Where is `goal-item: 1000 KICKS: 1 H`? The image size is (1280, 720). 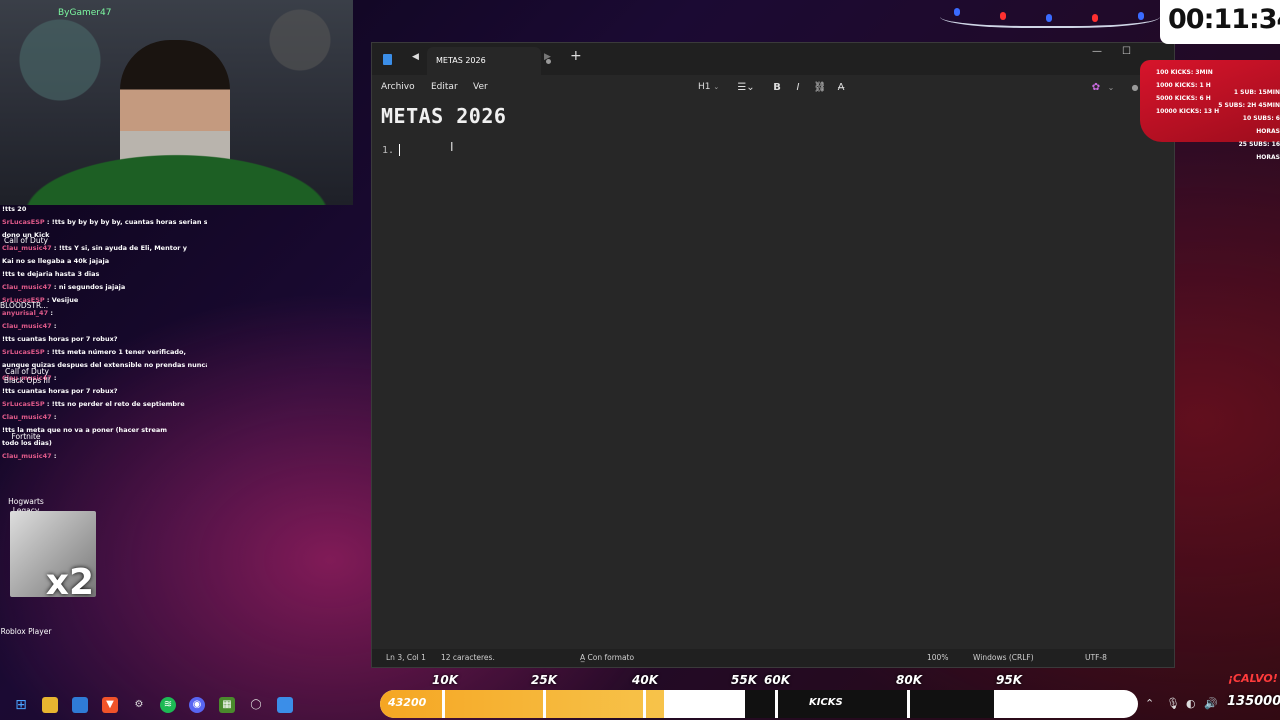
goal-item: 1000 KICKS: 1 H is located at coordinates (1183, 85).